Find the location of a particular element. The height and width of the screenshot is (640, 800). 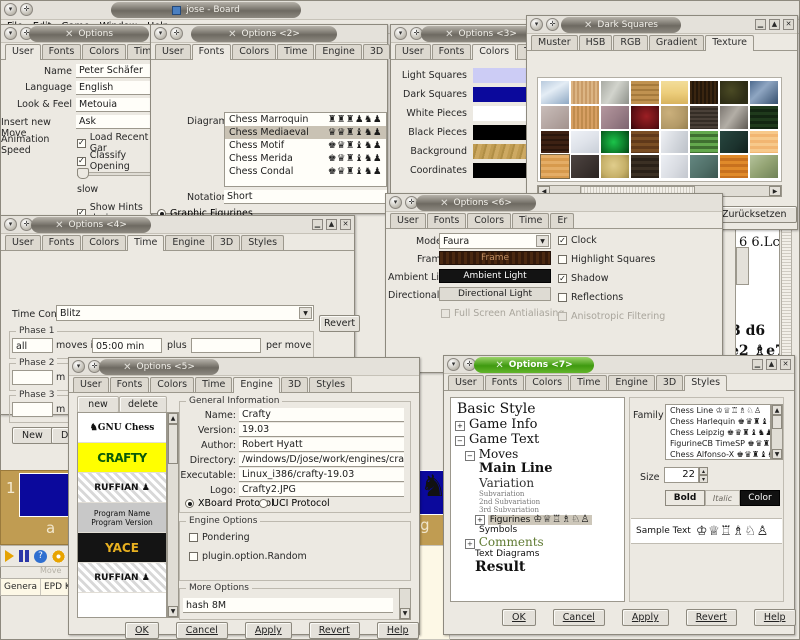

engine-scroll-thumb is located at coordinates (173, 444).